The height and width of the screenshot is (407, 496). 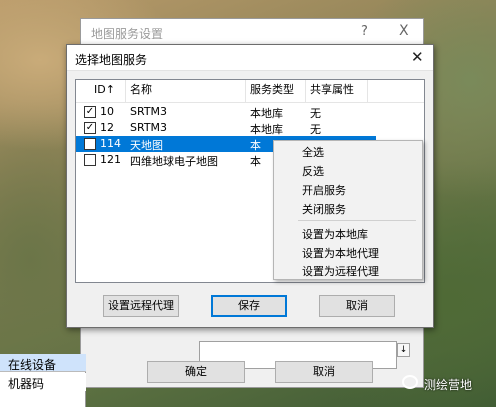 I want to click on back-close-icon: X, so click(x=404, y=31).